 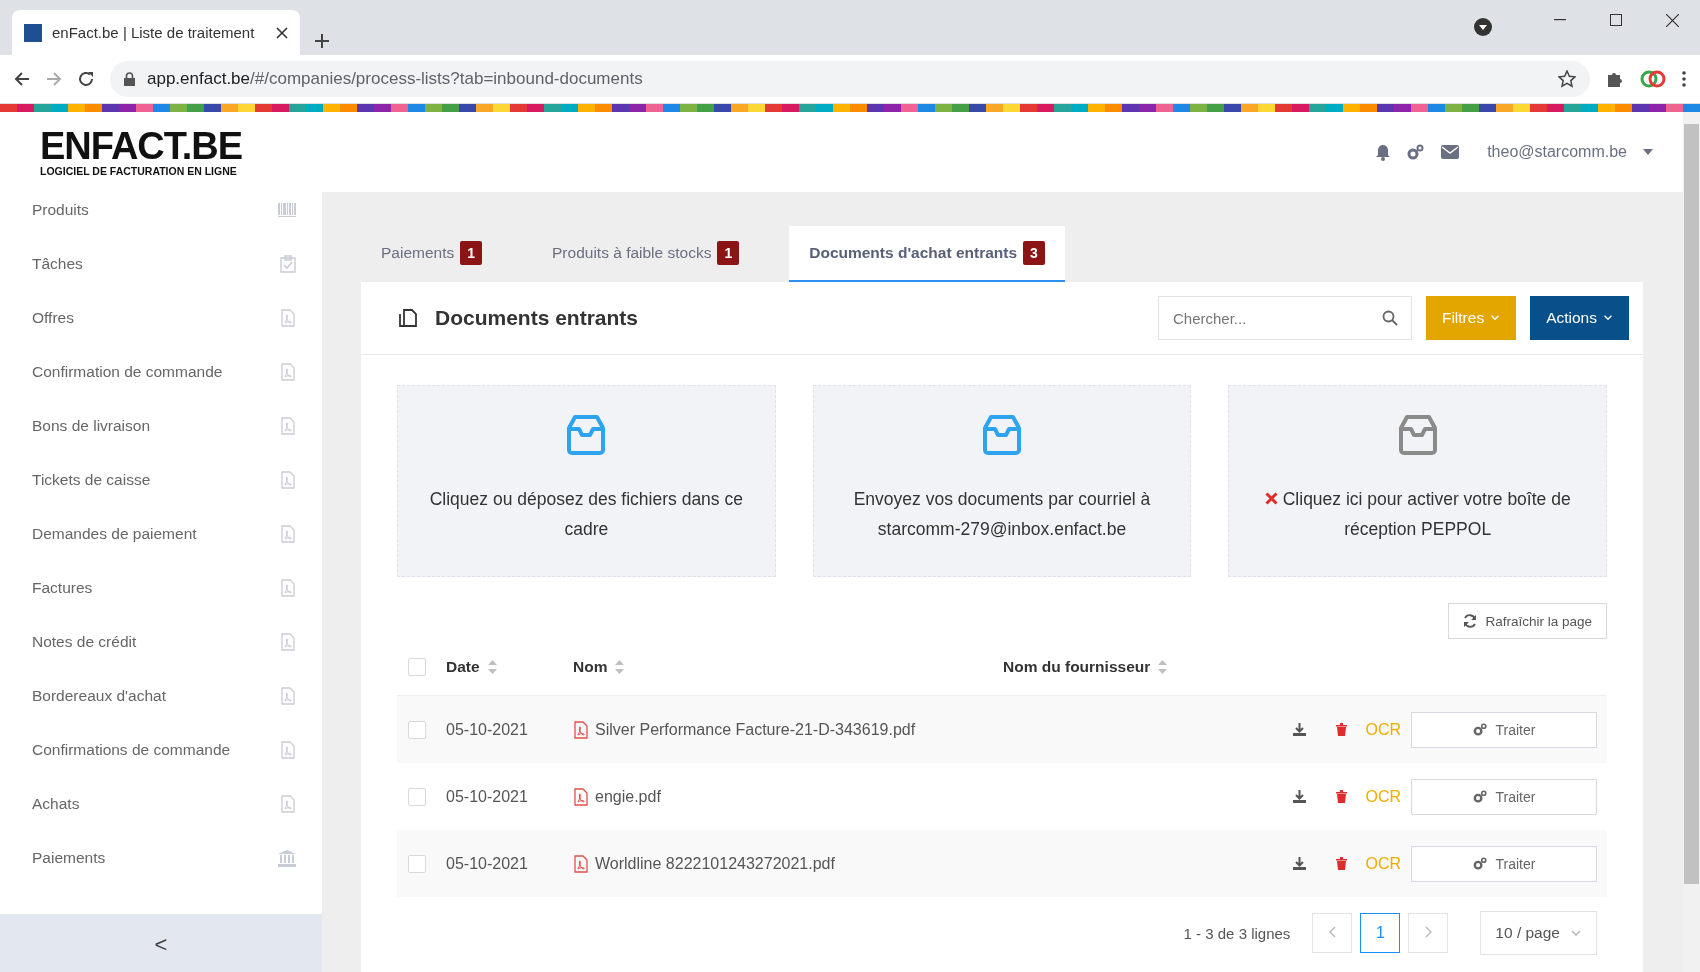 What do you see at coordinates (129, 79) in the screenshot?
I see `lock-icon` at bounding box center [129, 79].